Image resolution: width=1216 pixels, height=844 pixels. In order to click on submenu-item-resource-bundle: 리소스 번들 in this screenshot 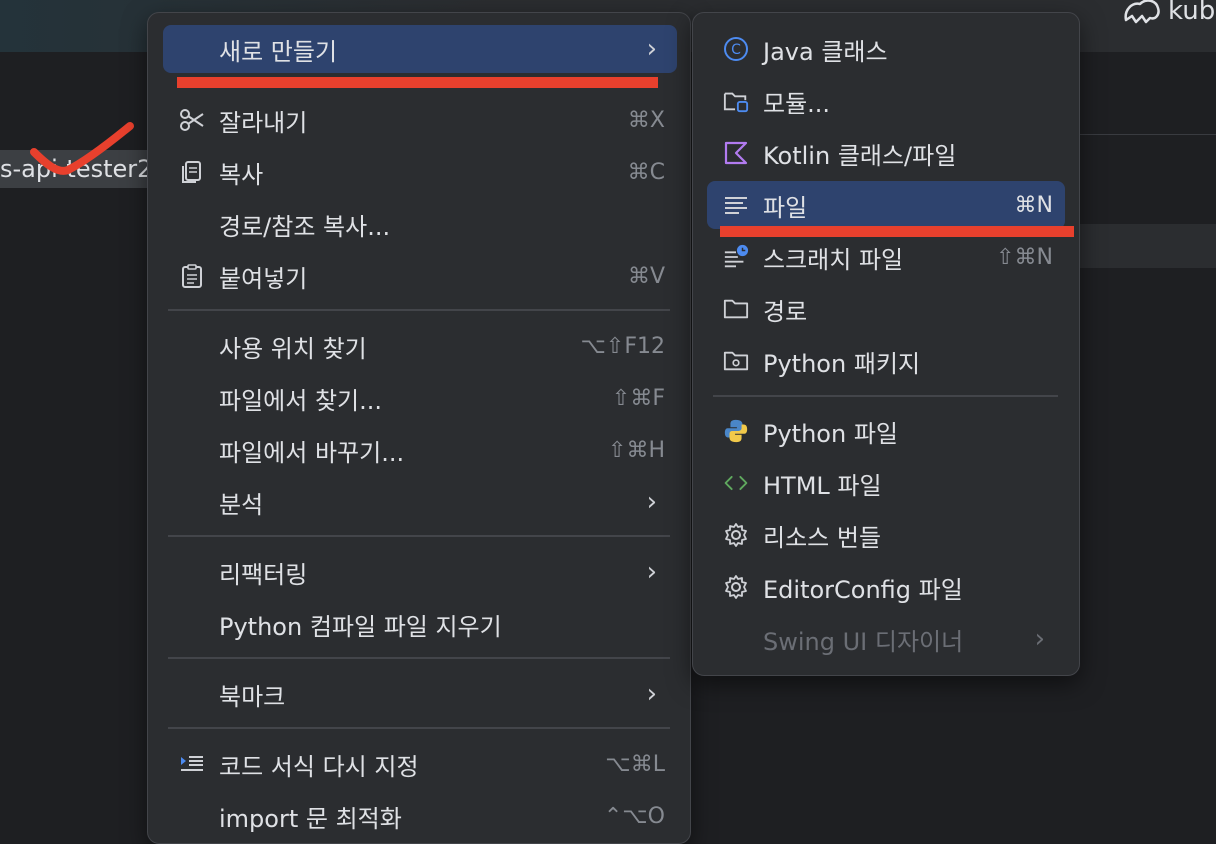, I will do `click(886, 535)`.